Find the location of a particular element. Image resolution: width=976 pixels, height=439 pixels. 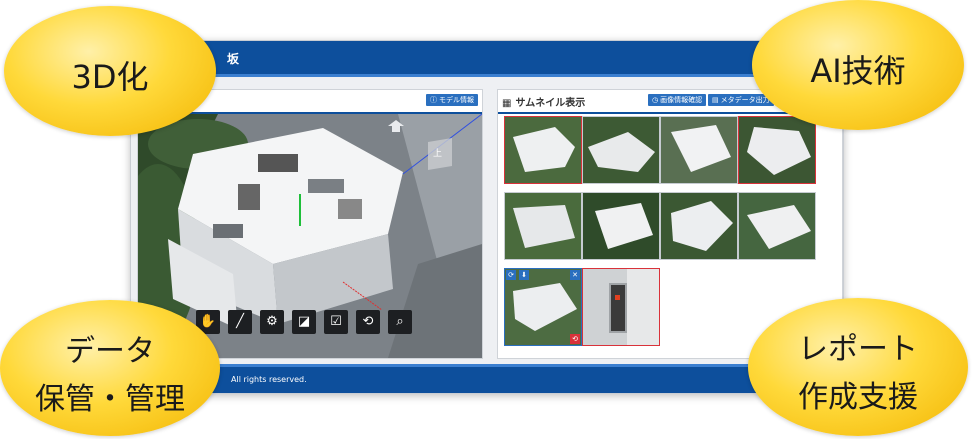

bubble-3d: 3D化 is located at coordinates (110, 71).